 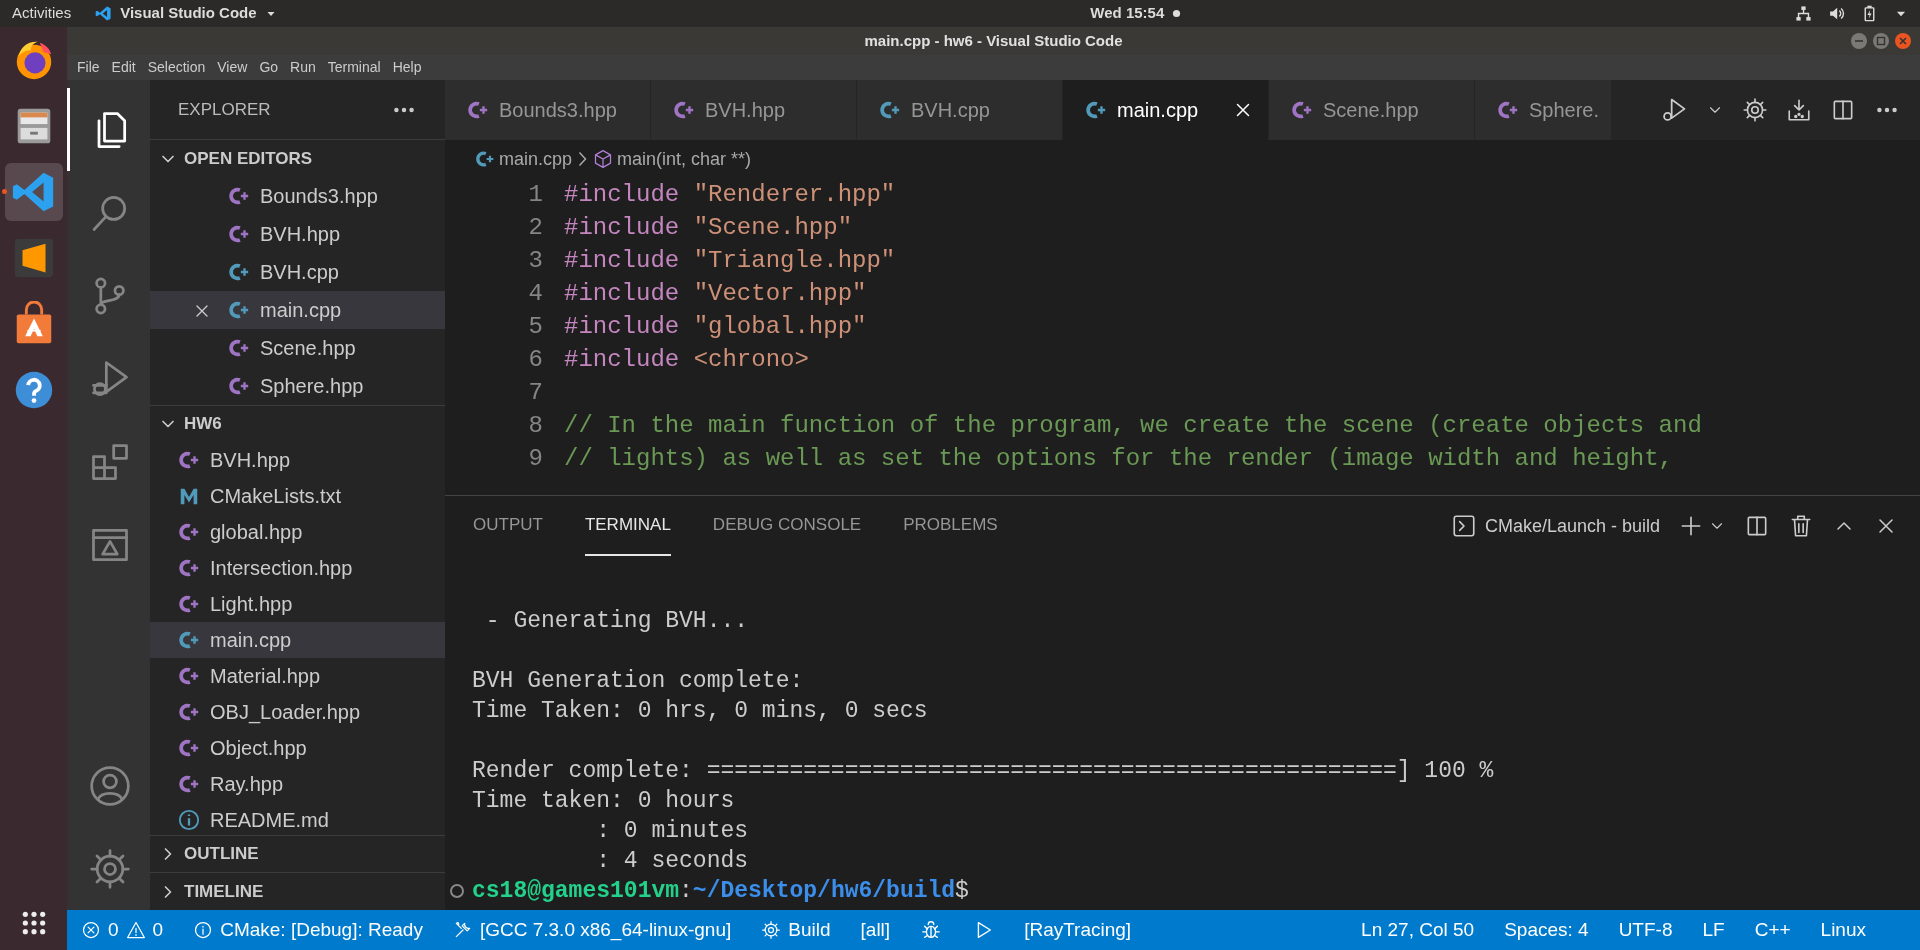 What do you see at coordinates (135, 930) in the screenshot?
I see `warning-icon` at bounding box center [135, 930].